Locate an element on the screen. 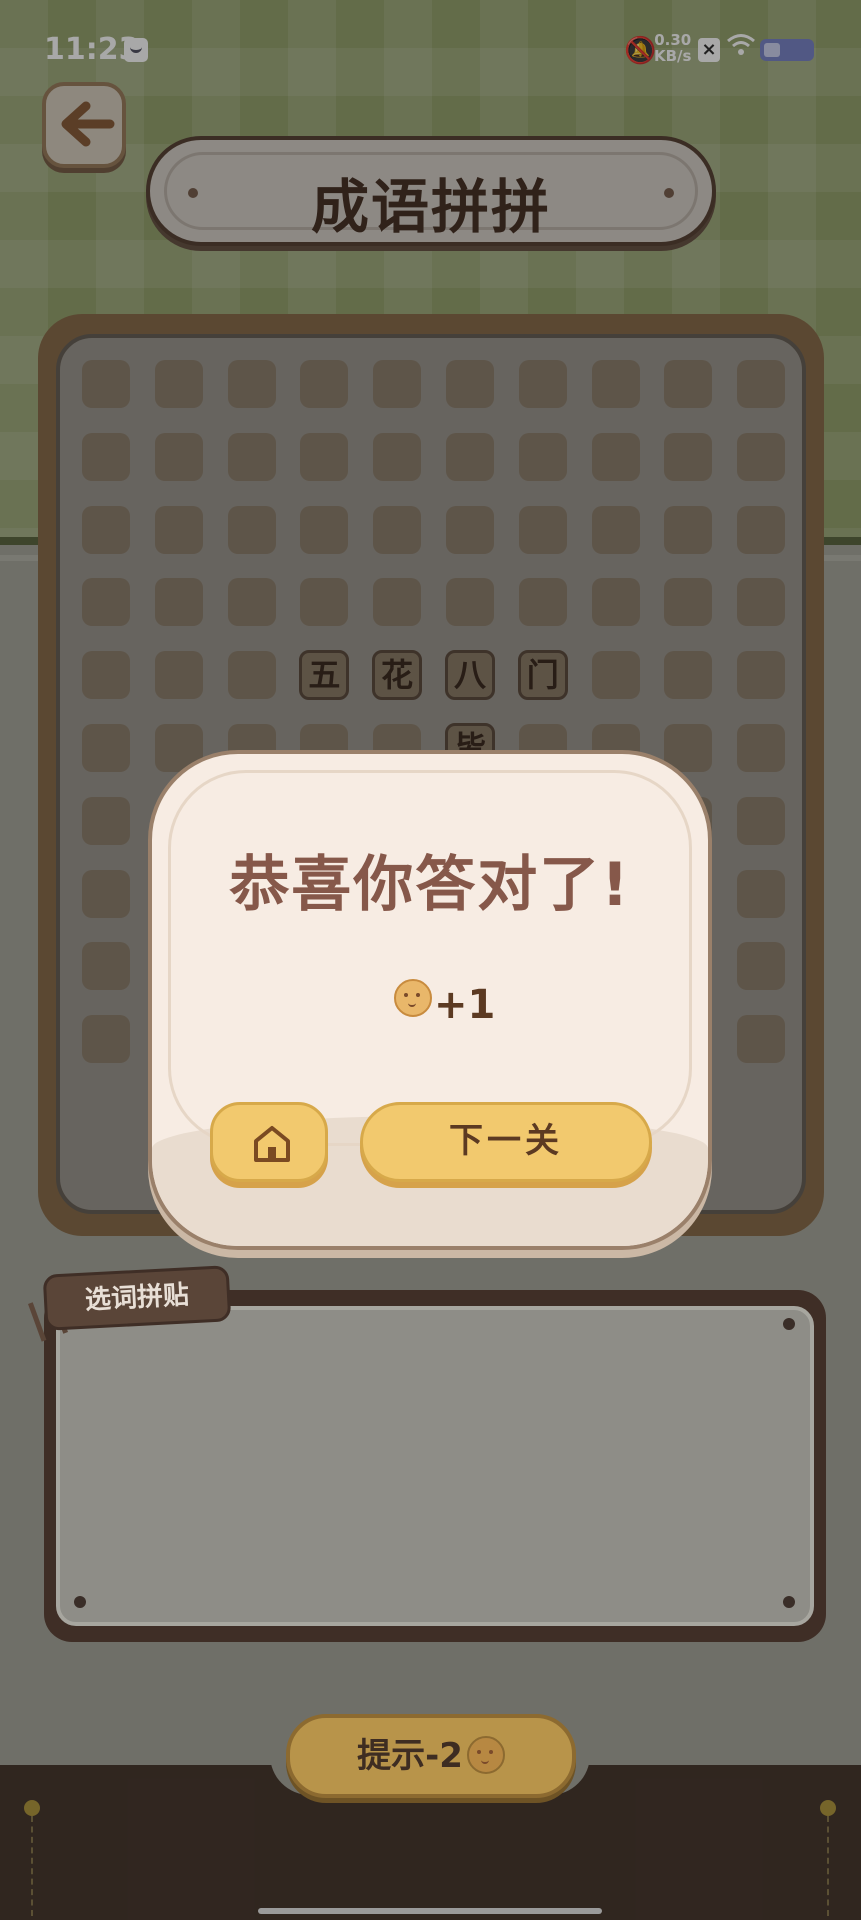  reward: +1 is located at coordinates (444, 998).